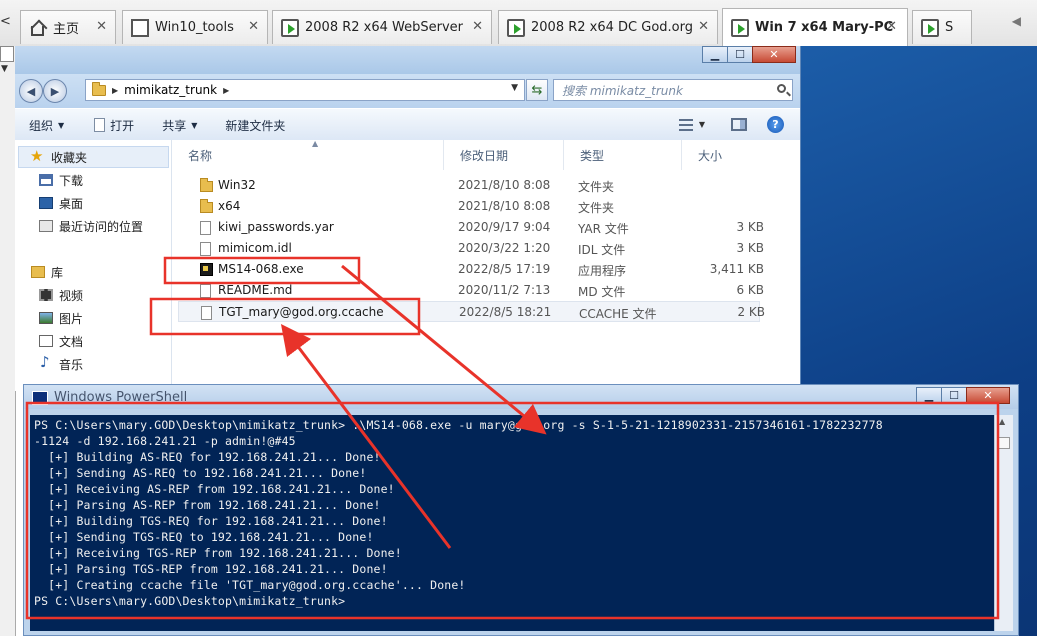 This screenshot has width=1037, height=636. Describe the element at coordinates (91, 226) in the screenshot. I see `nav-recent-places: 最近访问的位置` at that location.